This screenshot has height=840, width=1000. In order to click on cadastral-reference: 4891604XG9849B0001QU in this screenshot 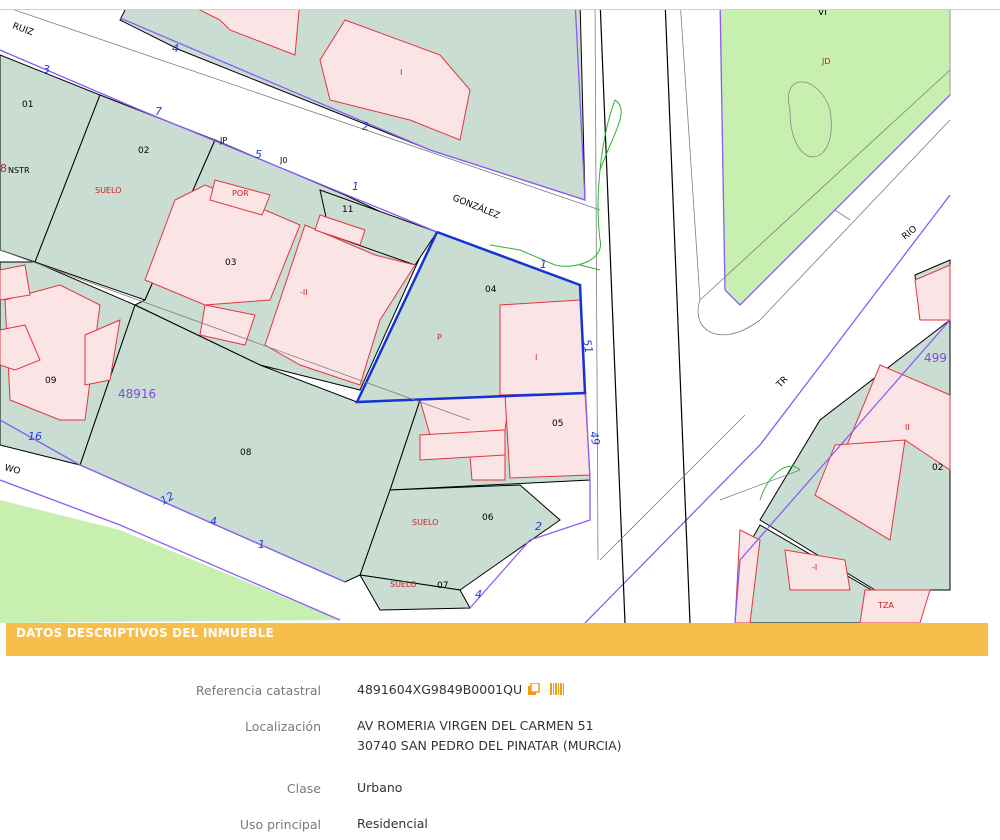, I will do `click(439, 689)`.